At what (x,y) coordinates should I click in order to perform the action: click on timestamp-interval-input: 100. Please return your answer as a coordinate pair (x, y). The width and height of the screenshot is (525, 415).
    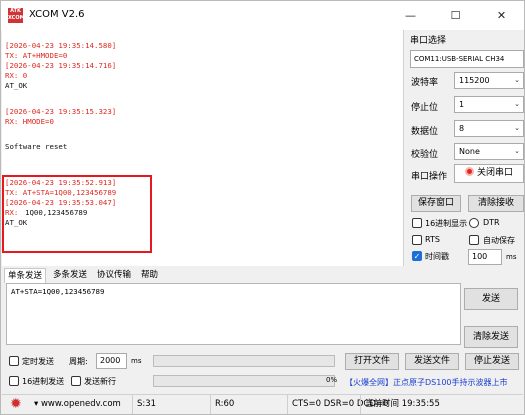
    Looking at the image, I should click on (485, 257).